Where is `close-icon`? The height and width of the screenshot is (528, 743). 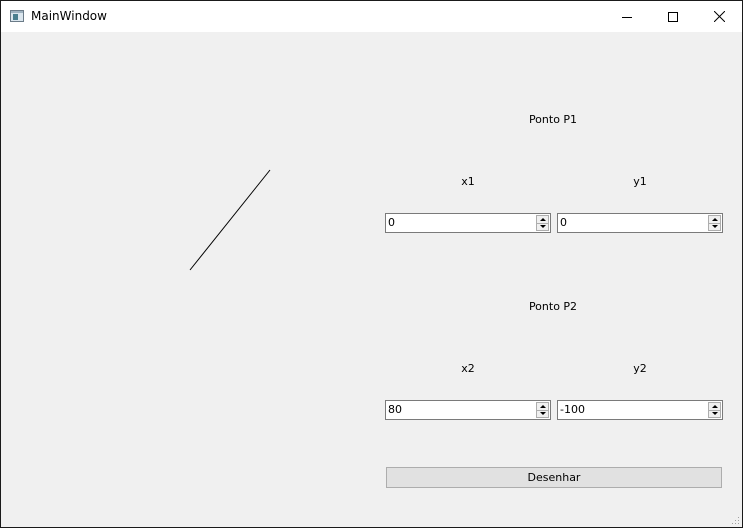
close-icon is located at coordinates (719, 16).